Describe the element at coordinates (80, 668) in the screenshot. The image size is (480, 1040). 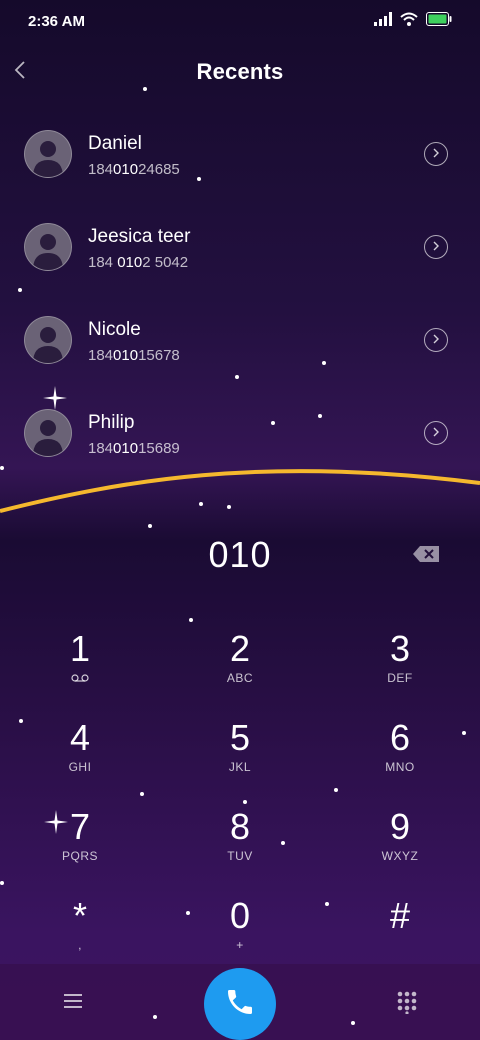
I see `key-1: 1` at that location.